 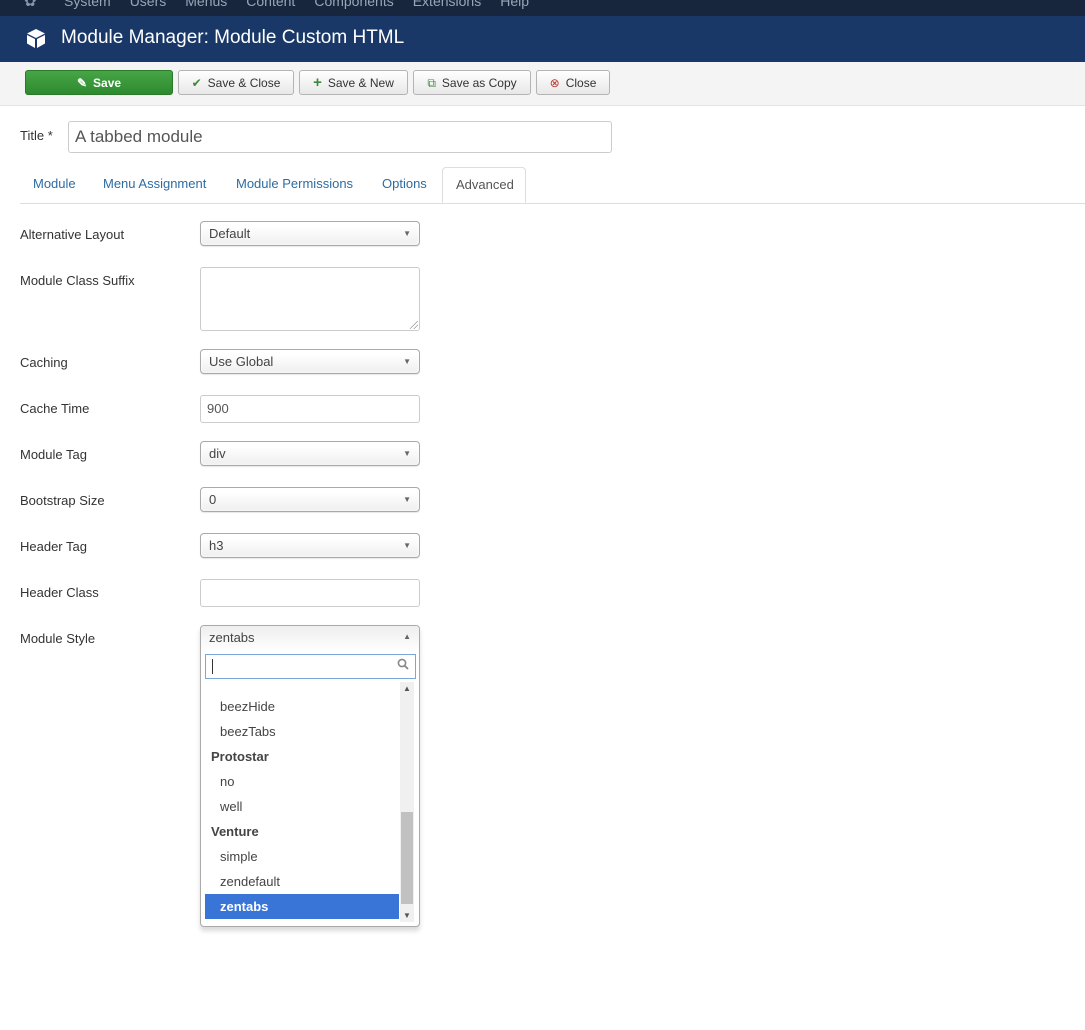 I want to click on close-label: Close, so click(x=581, y=82).